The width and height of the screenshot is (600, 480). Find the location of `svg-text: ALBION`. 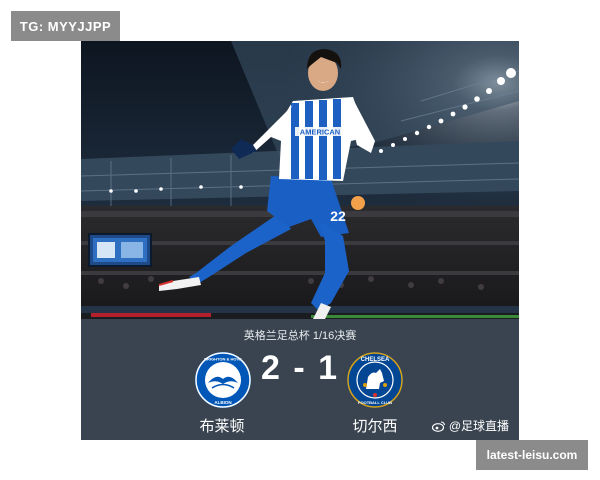

svg-text: ALBION is located at coordinates (222, 402).